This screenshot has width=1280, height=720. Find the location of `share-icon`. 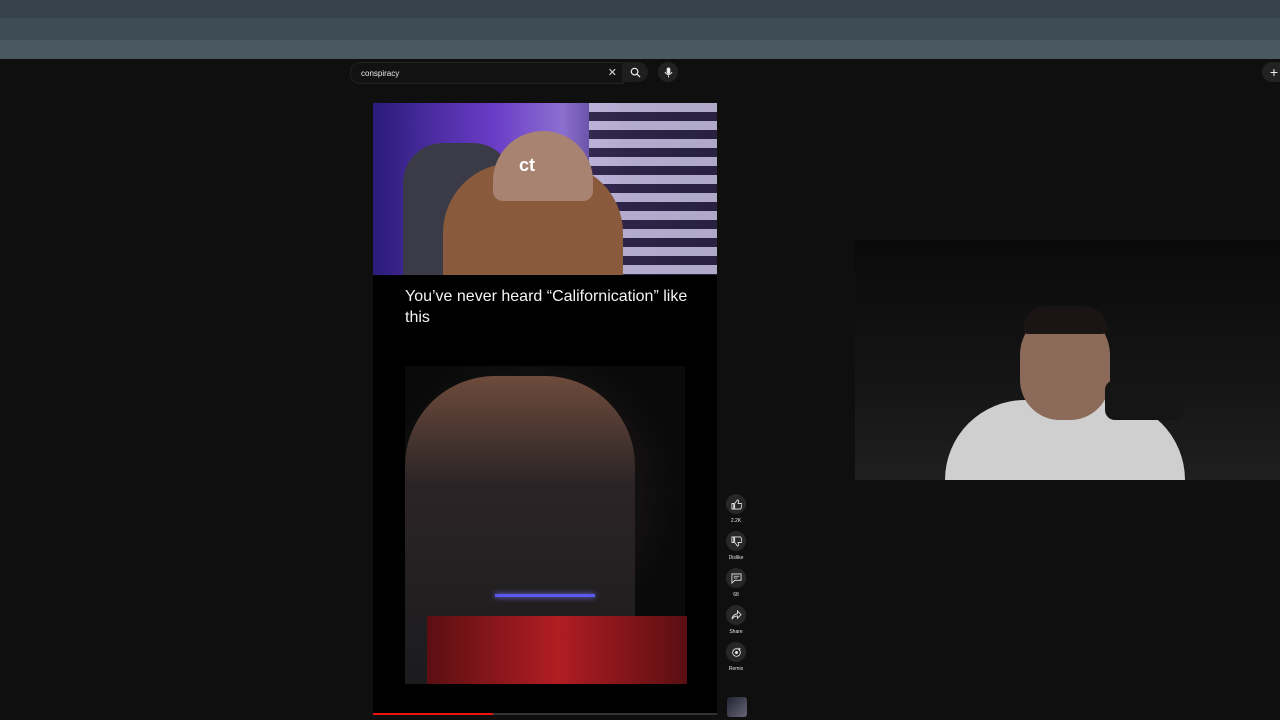

share-icon is located at coordinates (736, 614).